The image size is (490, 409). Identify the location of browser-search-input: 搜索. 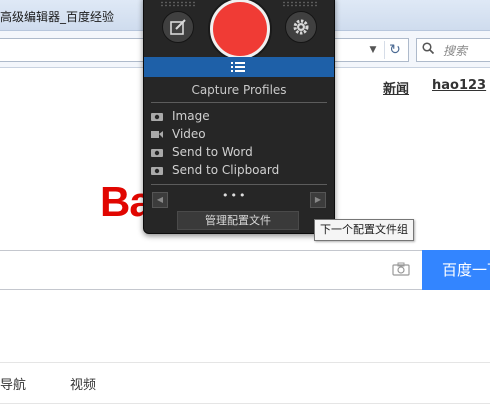
(453, 50).